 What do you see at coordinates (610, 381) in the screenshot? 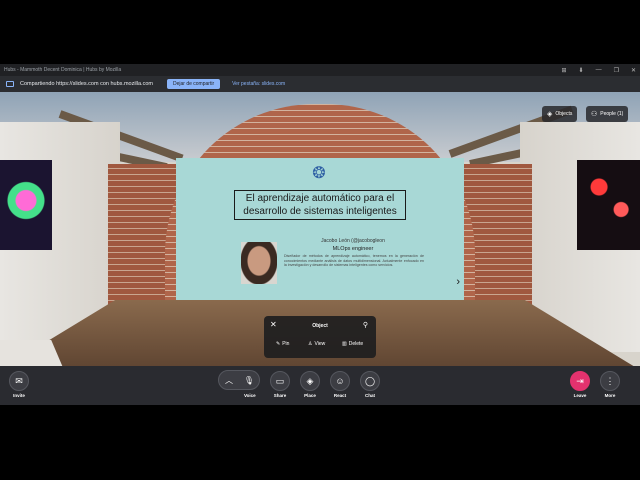
I see `more-dots-icon: ⋮` at bounding box center [610, 381].